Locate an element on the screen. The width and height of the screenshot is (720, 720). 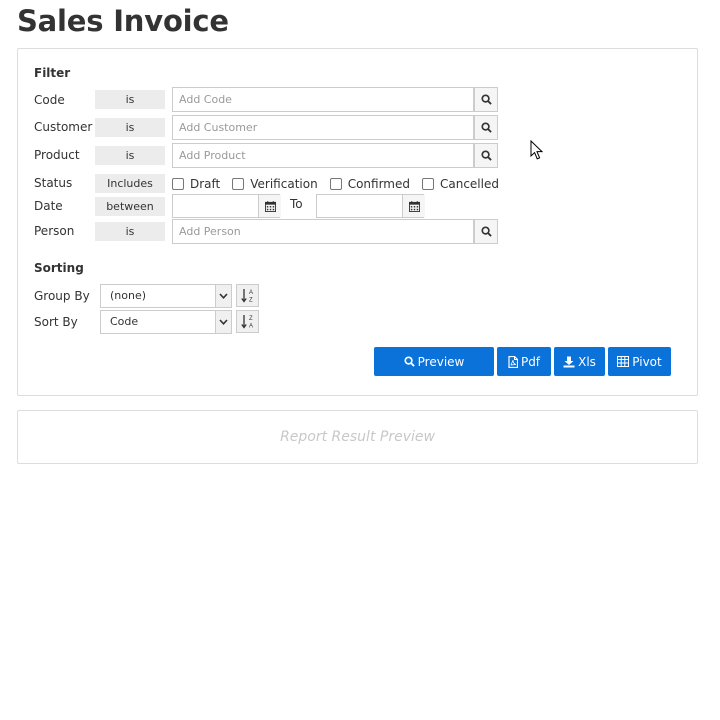
date-label: Date is located at coordinates (48, 206).